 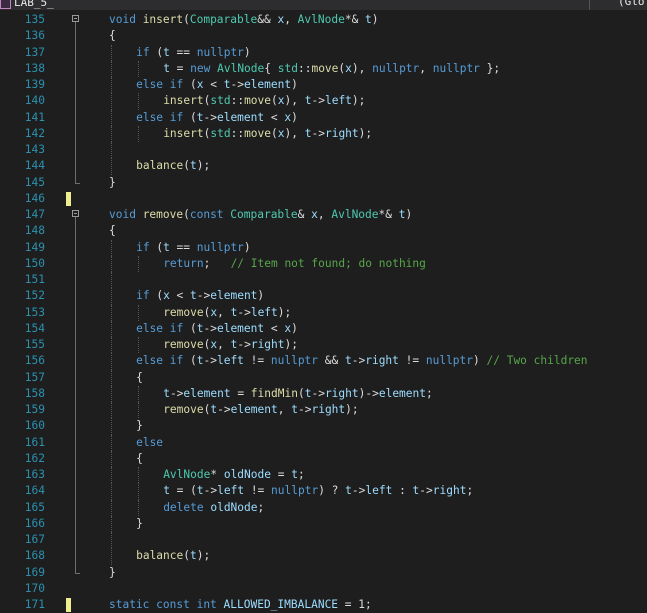 I want to click on code-line: 146, so click(x=323, y=199).